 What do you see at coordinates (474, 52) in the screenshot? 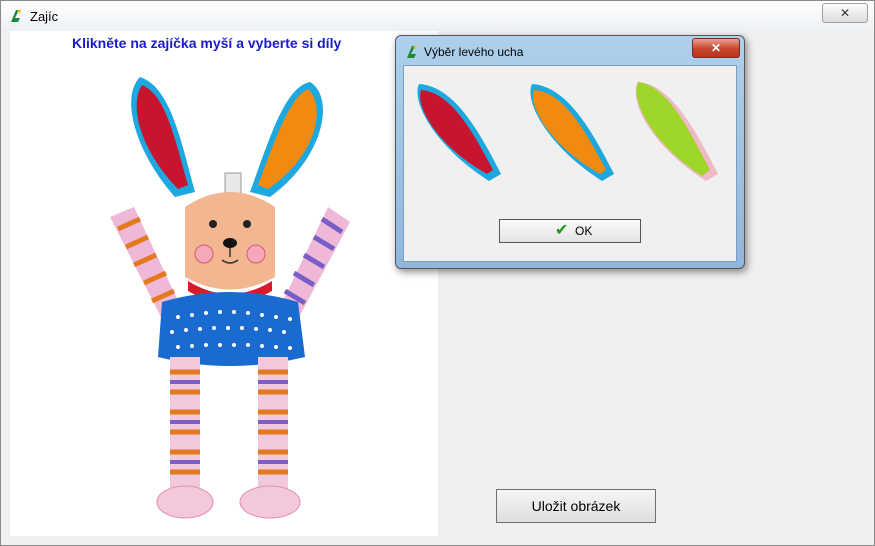
I see `dialog-title: Výběr levého ucha` at bounding box center [474, 52].